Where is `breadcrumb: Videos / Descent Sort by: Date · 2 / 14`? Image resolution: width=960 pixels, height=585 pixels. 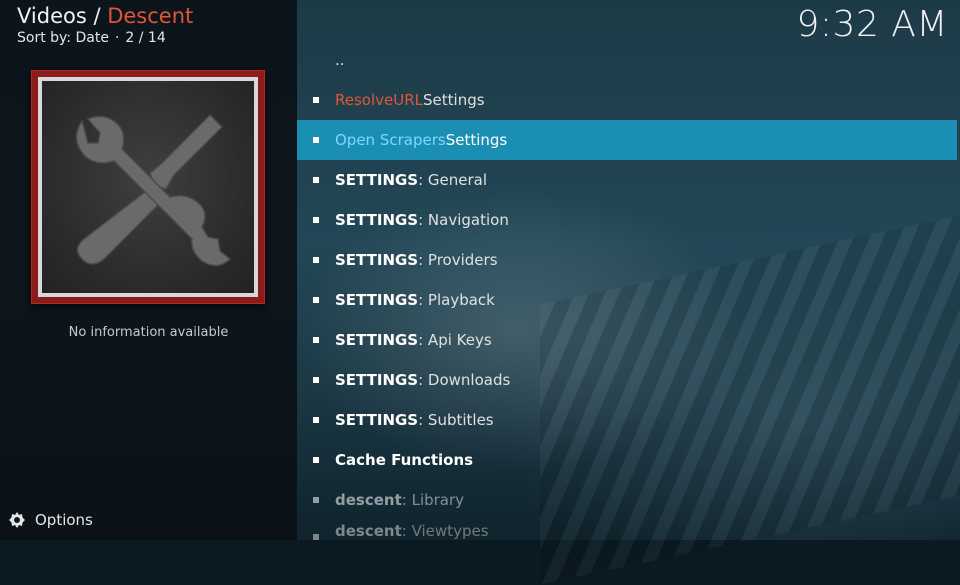
breadcrumb: Videos / Descent Sort by: Date · 2 / 14 is located at coordinates (105, 24).